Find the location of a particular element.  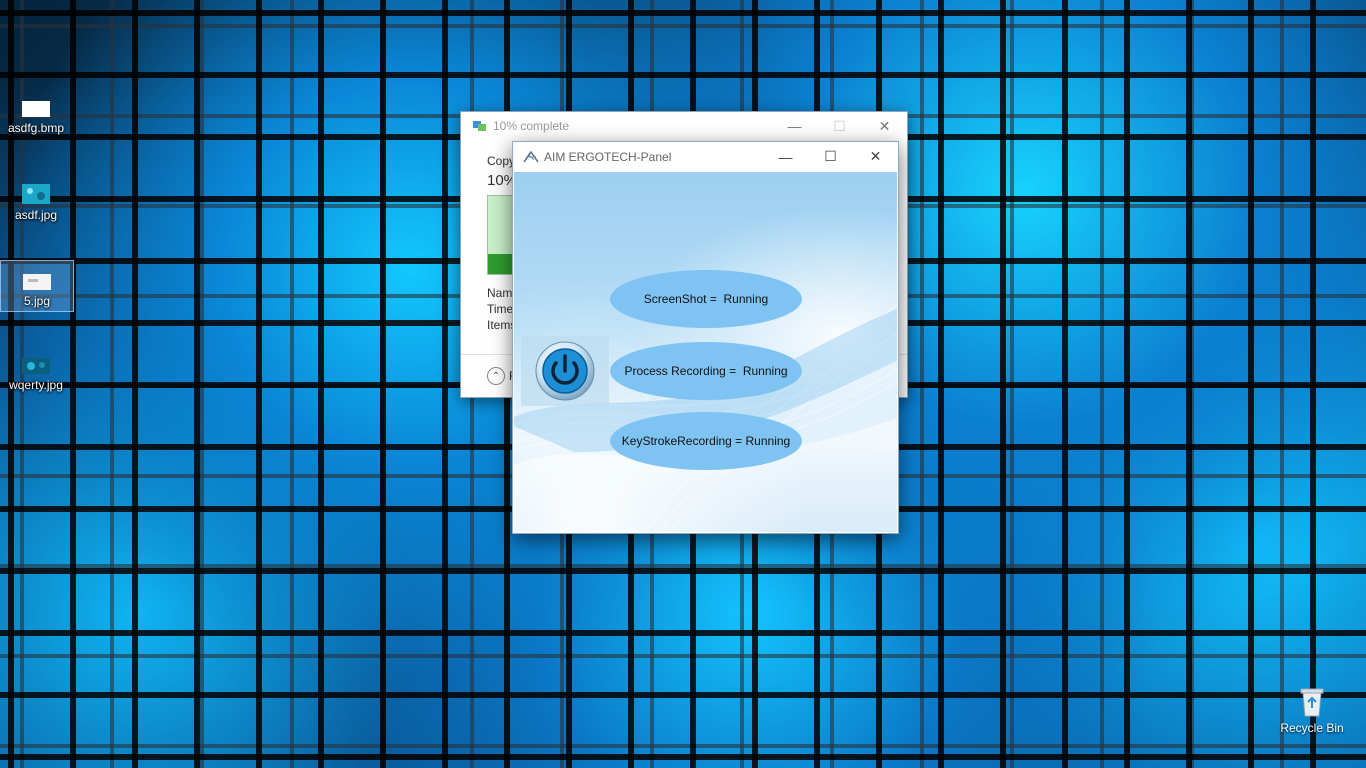

recycle-bin-icon is located at coordinates (1312, 702).